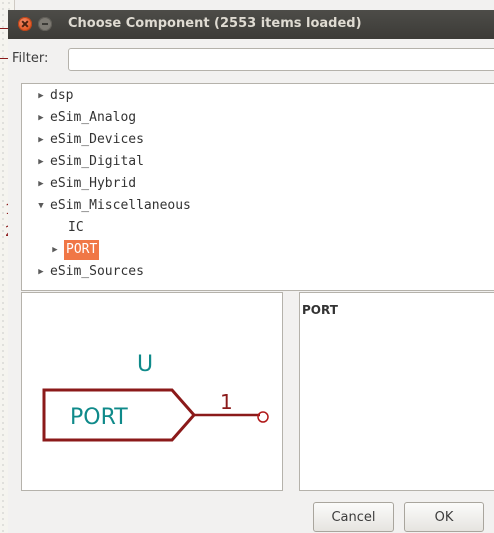 Image resolution: width=494 pixels, height=533 pixels. I want to click on filter-label: Filter:, so click(30, 58).